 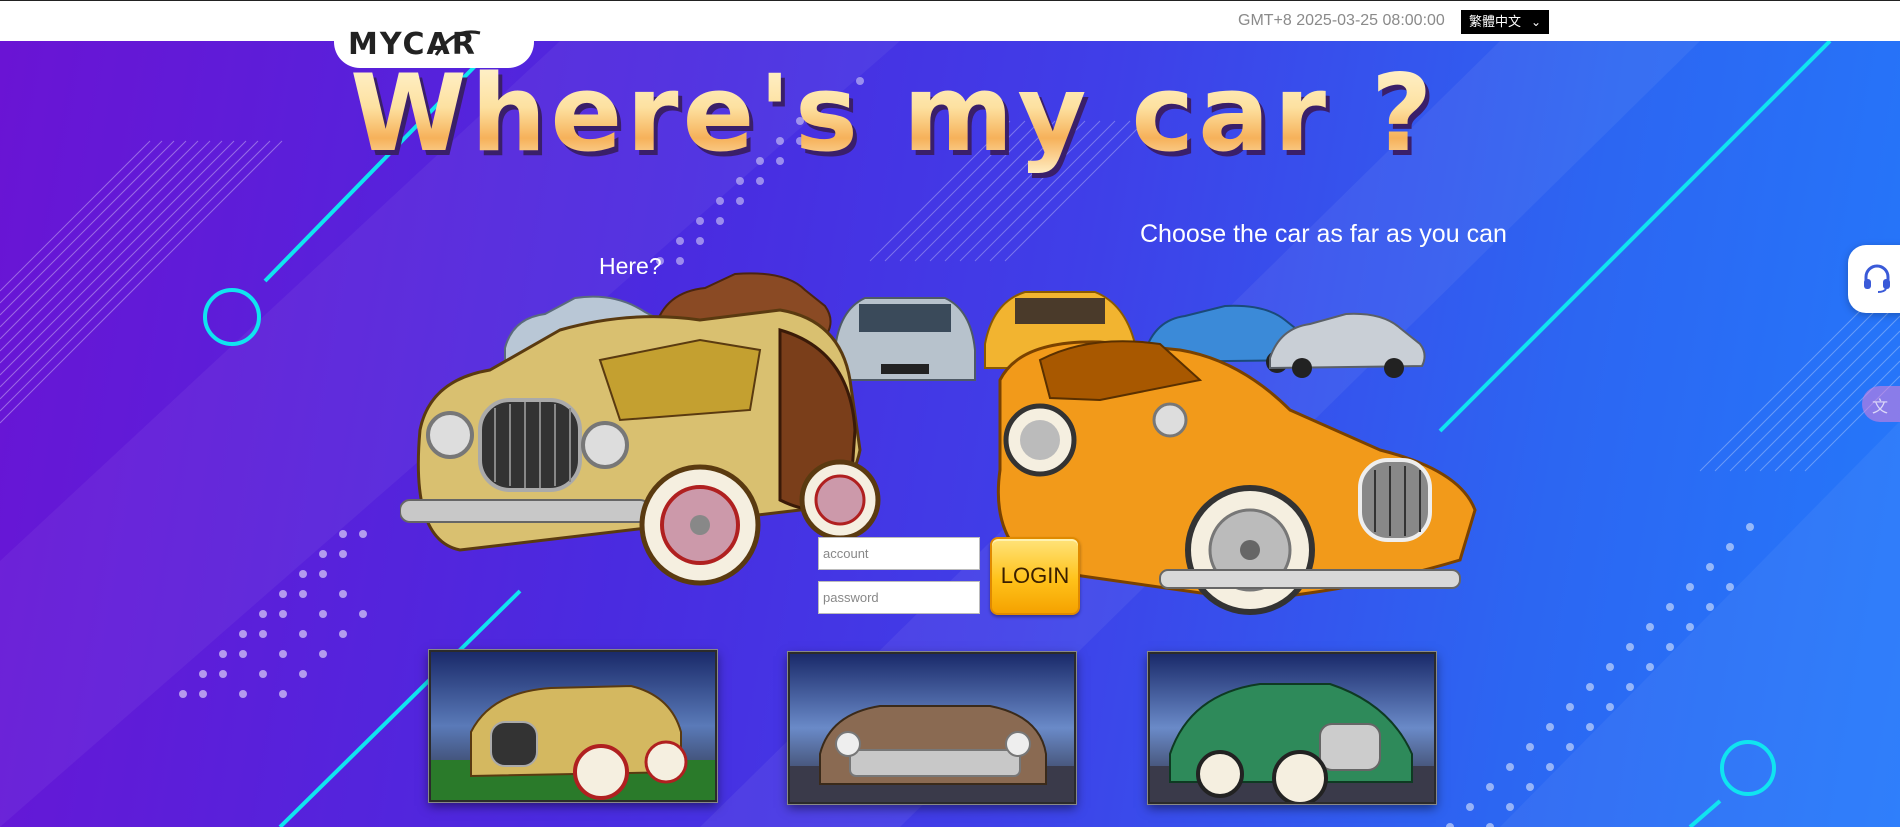 What do you see at coordinates (899, 553) in the screenshot?
I see `account-input` at bounding box center [899, 553].